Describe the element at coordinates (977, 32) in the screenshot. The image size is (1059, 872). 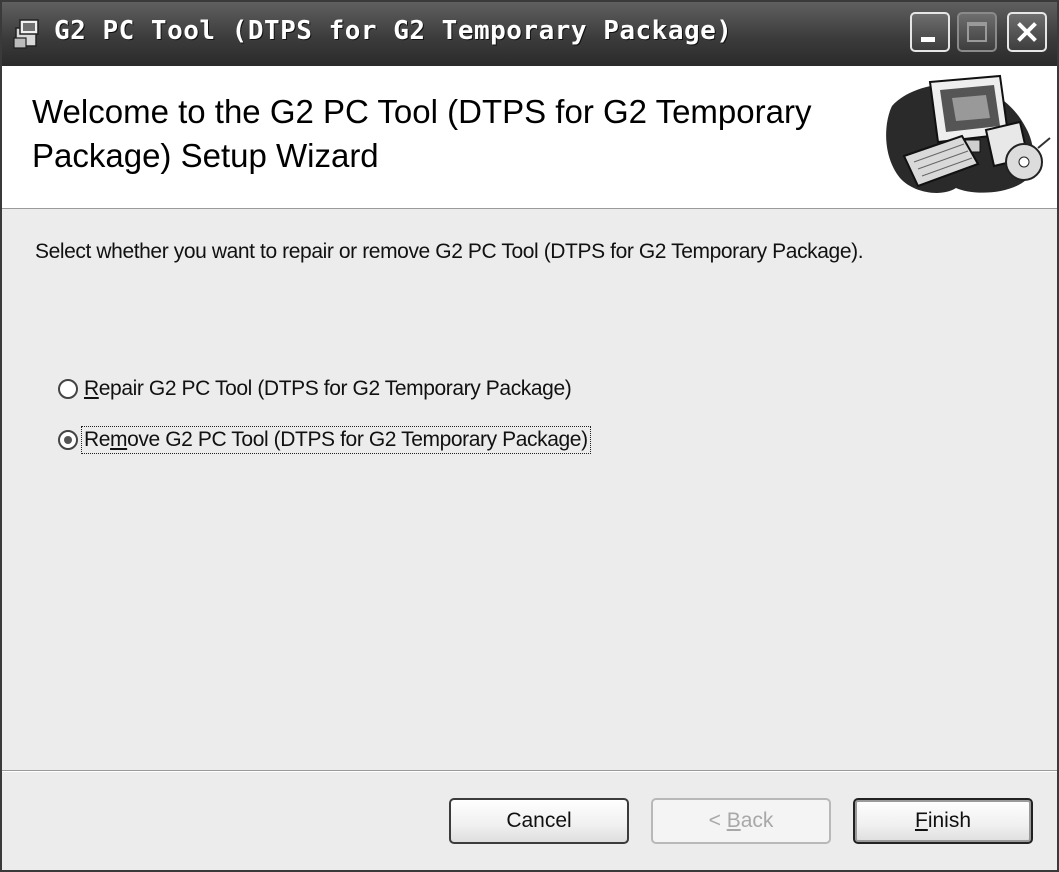
I see `maximize-icon` at that location.